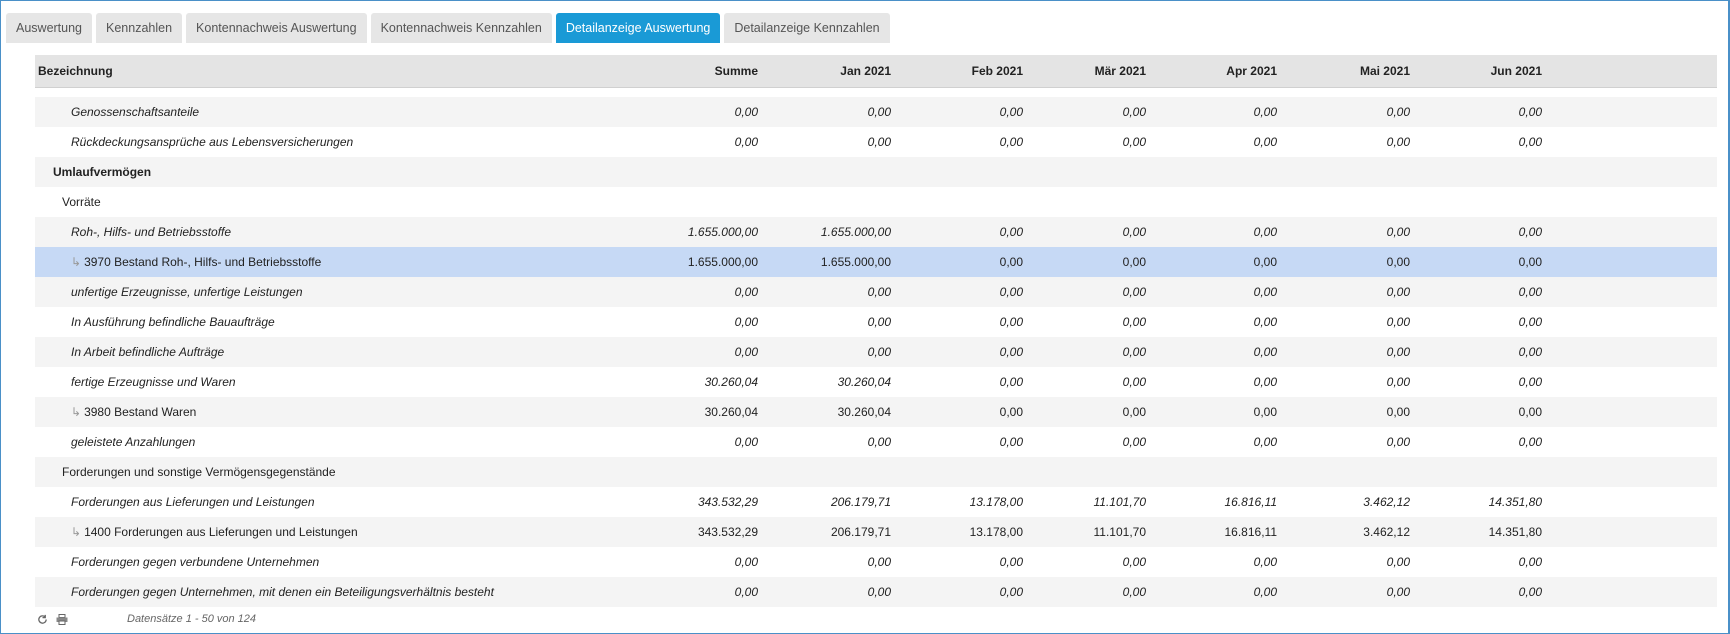 This screenshot has width=1730, height=634. Describe the element at coordinates (1516, 71) in the screenshot. I see `column-header-7: Jun 2021` at that location.